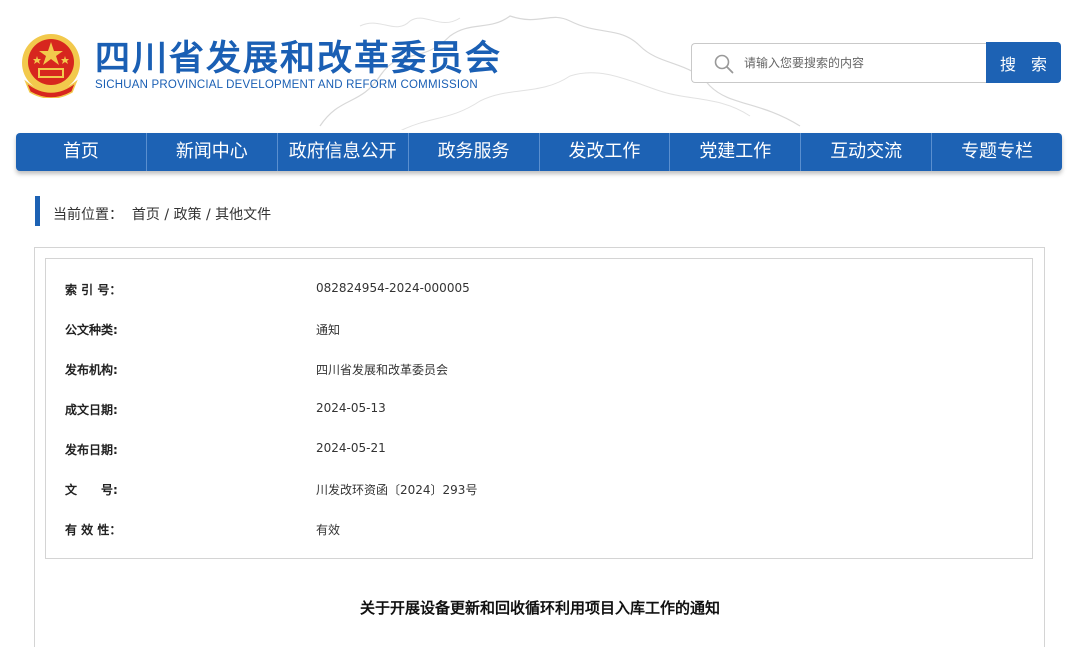 This screenshot has width=1080, height=647. What do you see at coordinates (539, 371) in the screenshot?
I see `meta-row-publisher: 发布机构: 四川省发展和改革委员会` at bounding box center [539, 371].